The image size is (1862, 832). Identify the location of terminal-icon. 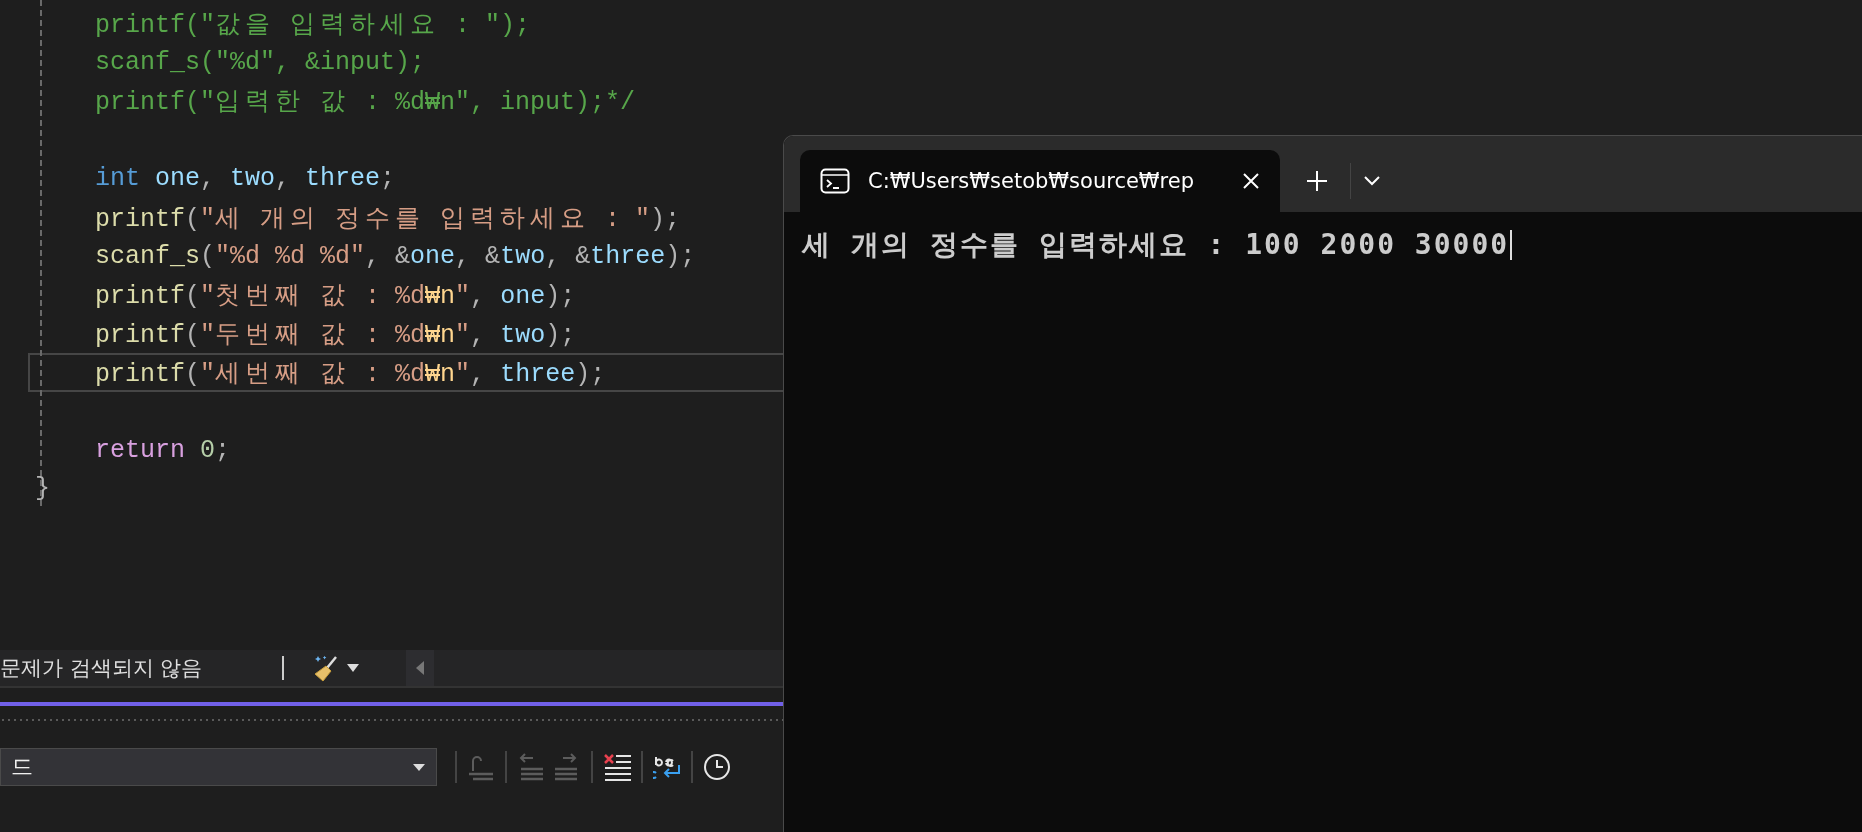
(835, 181).